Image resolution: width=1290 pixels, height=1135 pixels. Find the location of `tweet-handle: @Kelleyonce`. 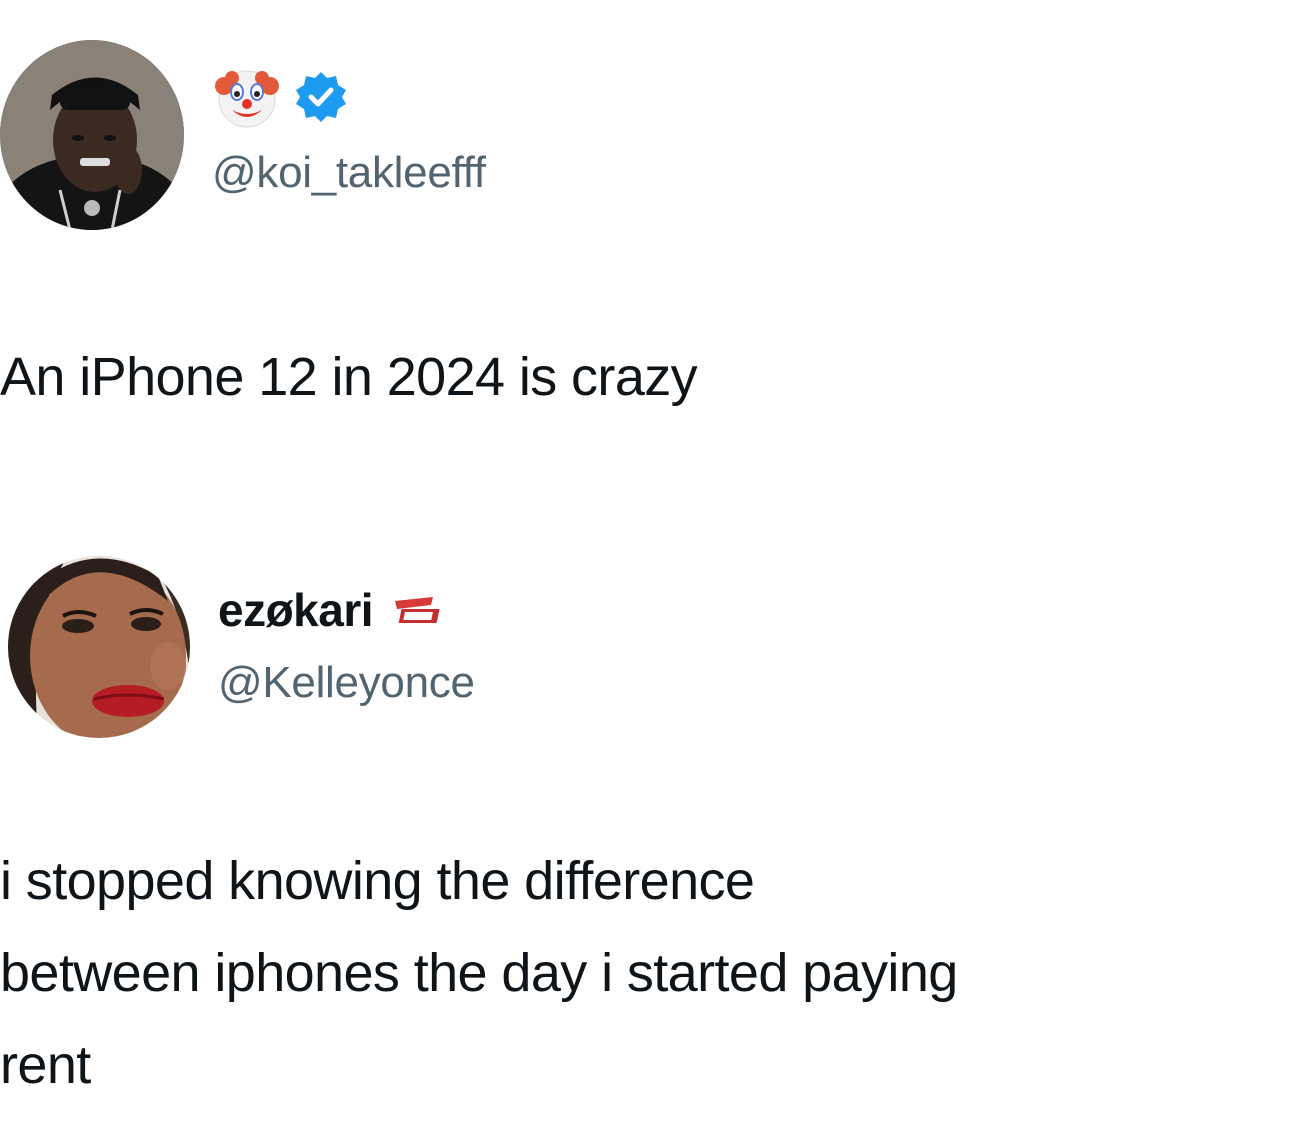

tweet-handle: @Kelleyonce is located at coordinates (346, 683).